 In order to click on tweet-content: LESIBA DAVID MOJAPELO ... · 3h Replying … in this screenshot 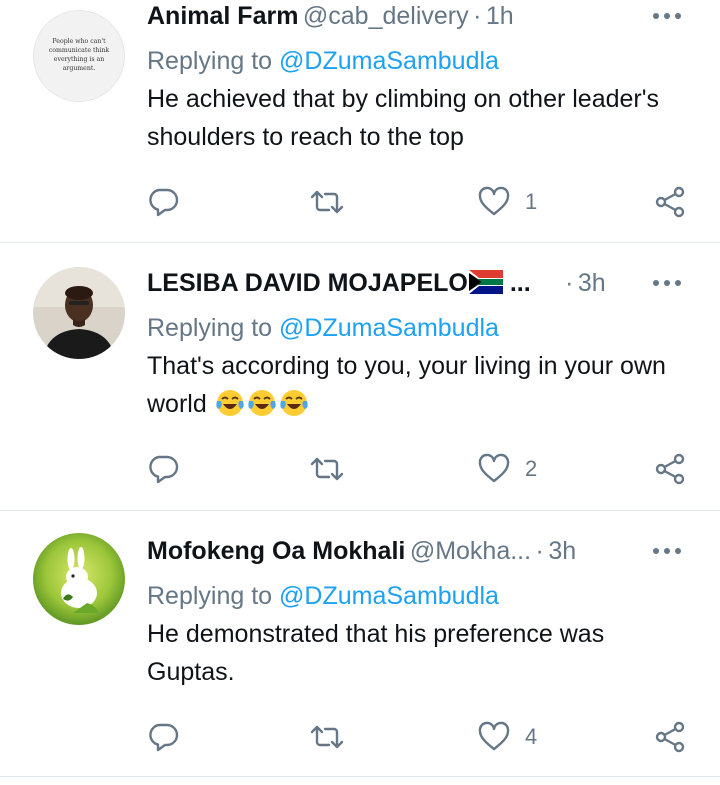, I will do `click(415, 346)`.